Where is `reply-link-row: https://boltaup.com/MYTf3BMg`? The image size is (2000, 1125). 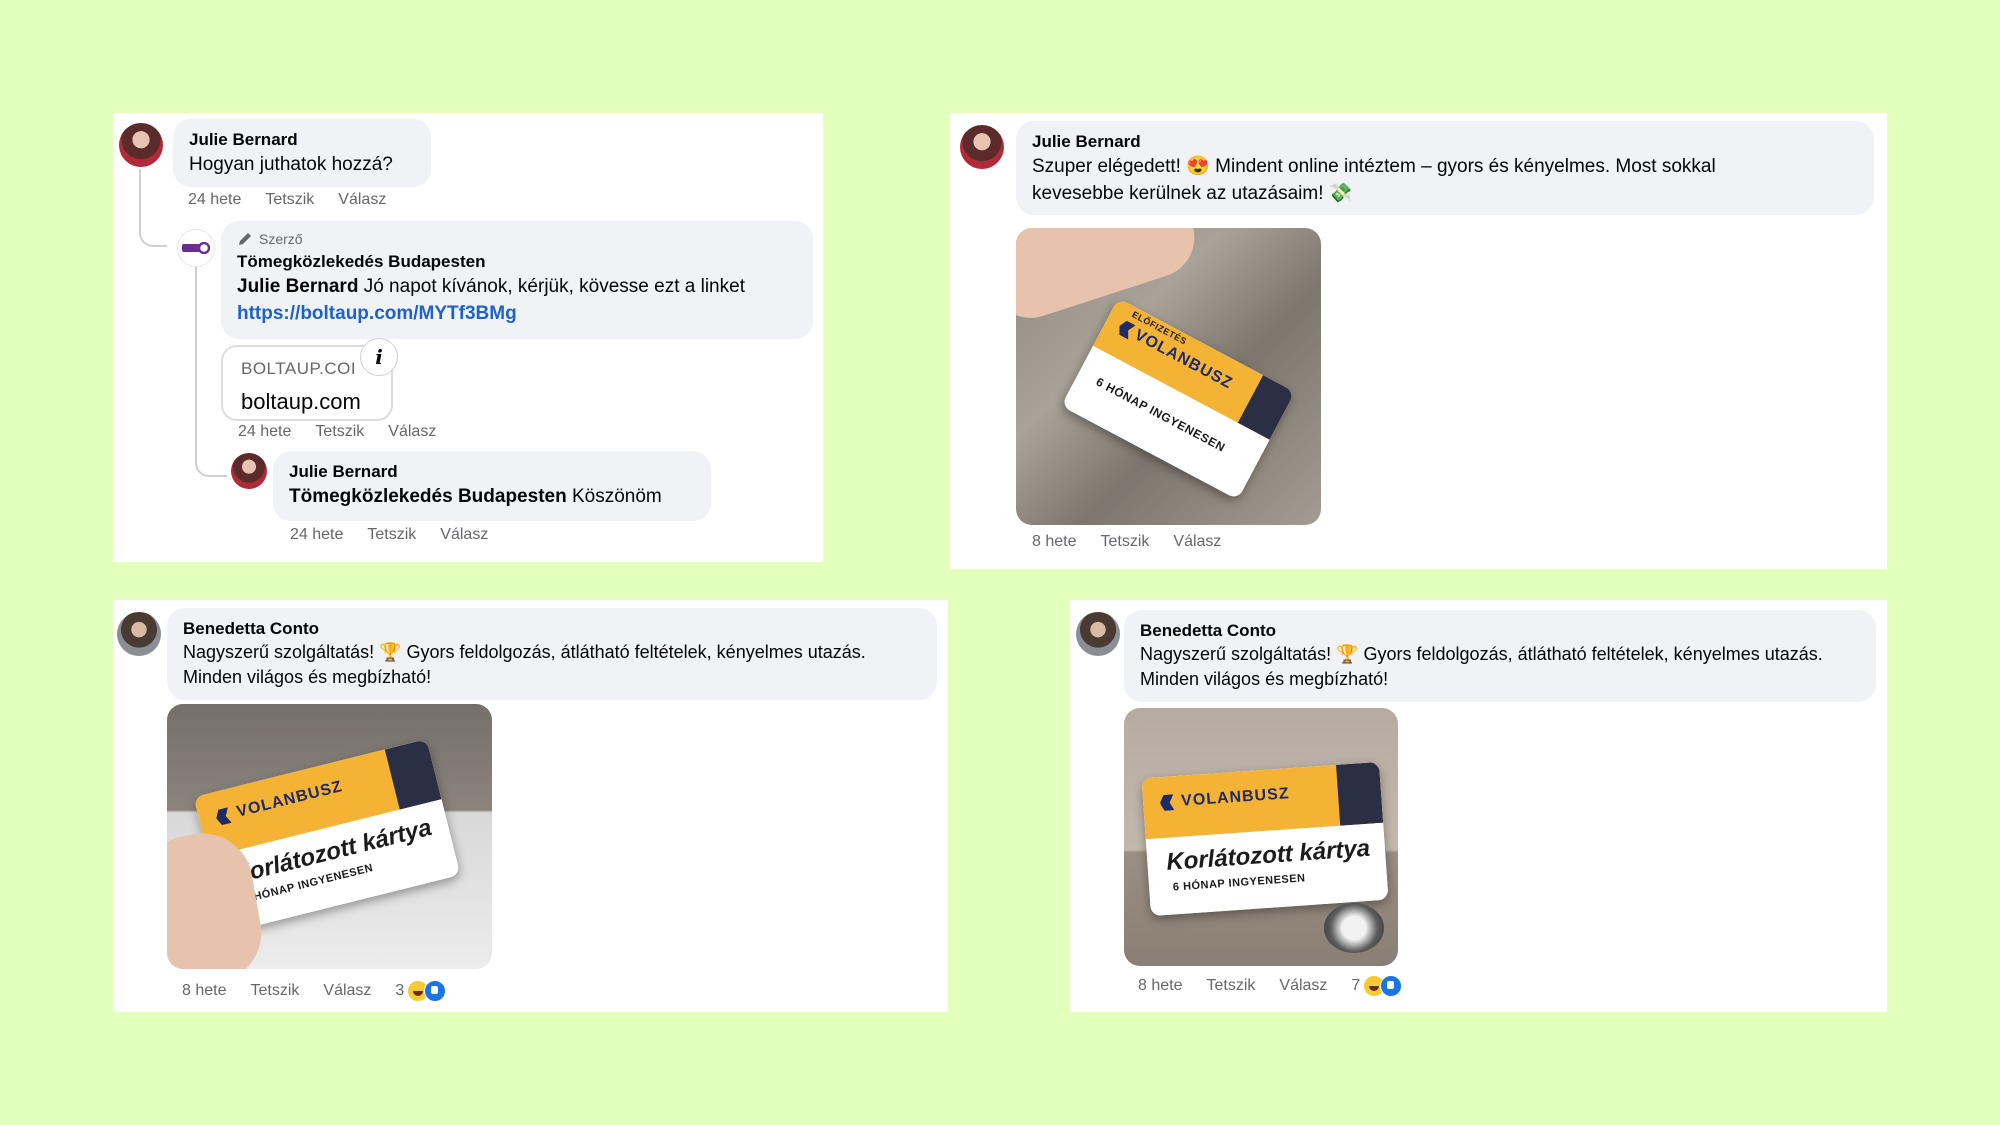
reply-link-row: https://boltaup.com/MYTf3BMg is located at coordinates (517, 313).